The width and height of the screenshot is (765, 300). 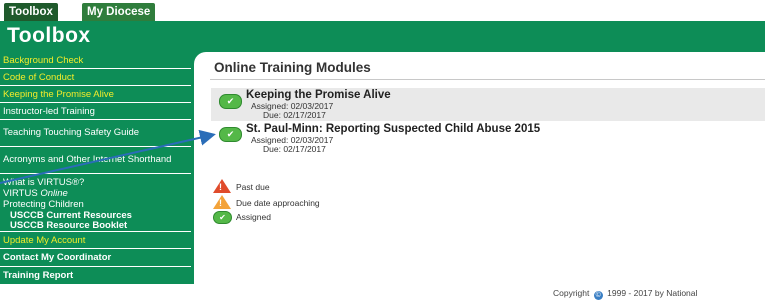 I want to click on section-title: Online Training Modules, so click(x=292, y=67).